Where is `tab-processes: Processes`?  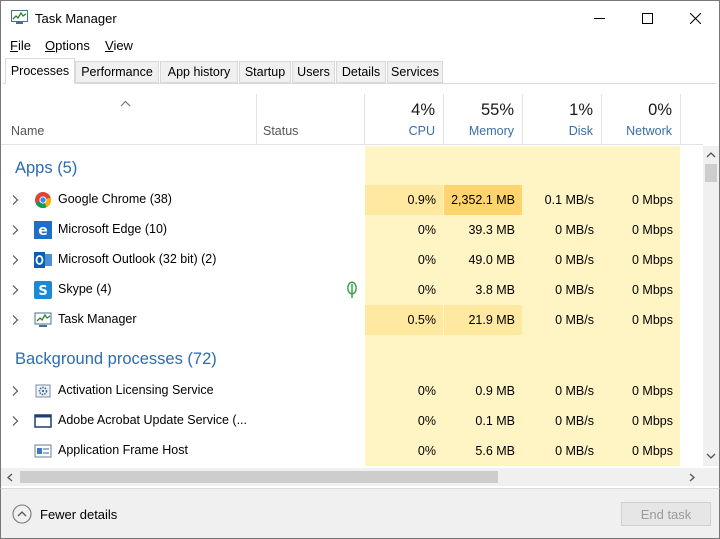 tab-processes: Processes is located at coordinates (40, 71).